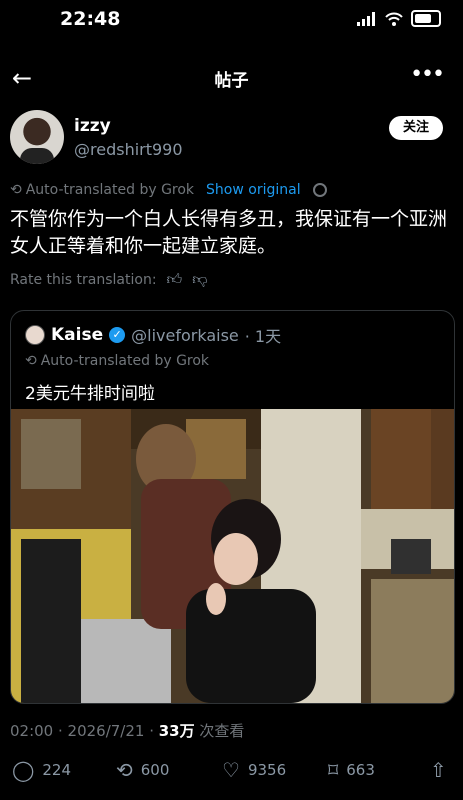 This screenshot has height=800, width=463. I want to click on verified-badge-icon: ✓, so click(117, 335).